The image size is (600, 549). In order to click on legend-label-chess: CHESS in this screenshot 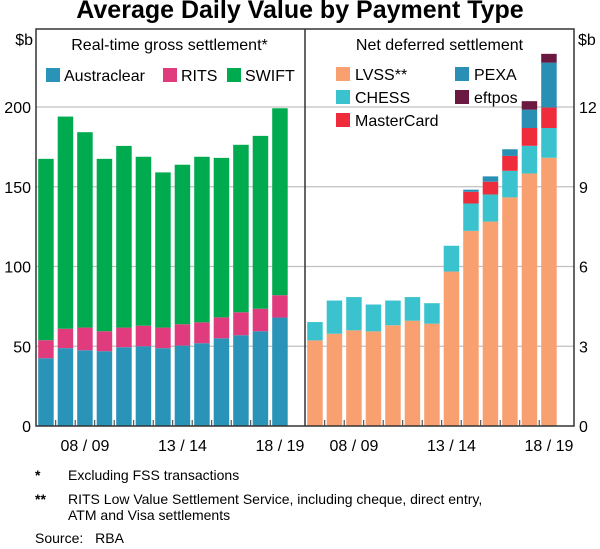, I will do `click(382, 98)`.